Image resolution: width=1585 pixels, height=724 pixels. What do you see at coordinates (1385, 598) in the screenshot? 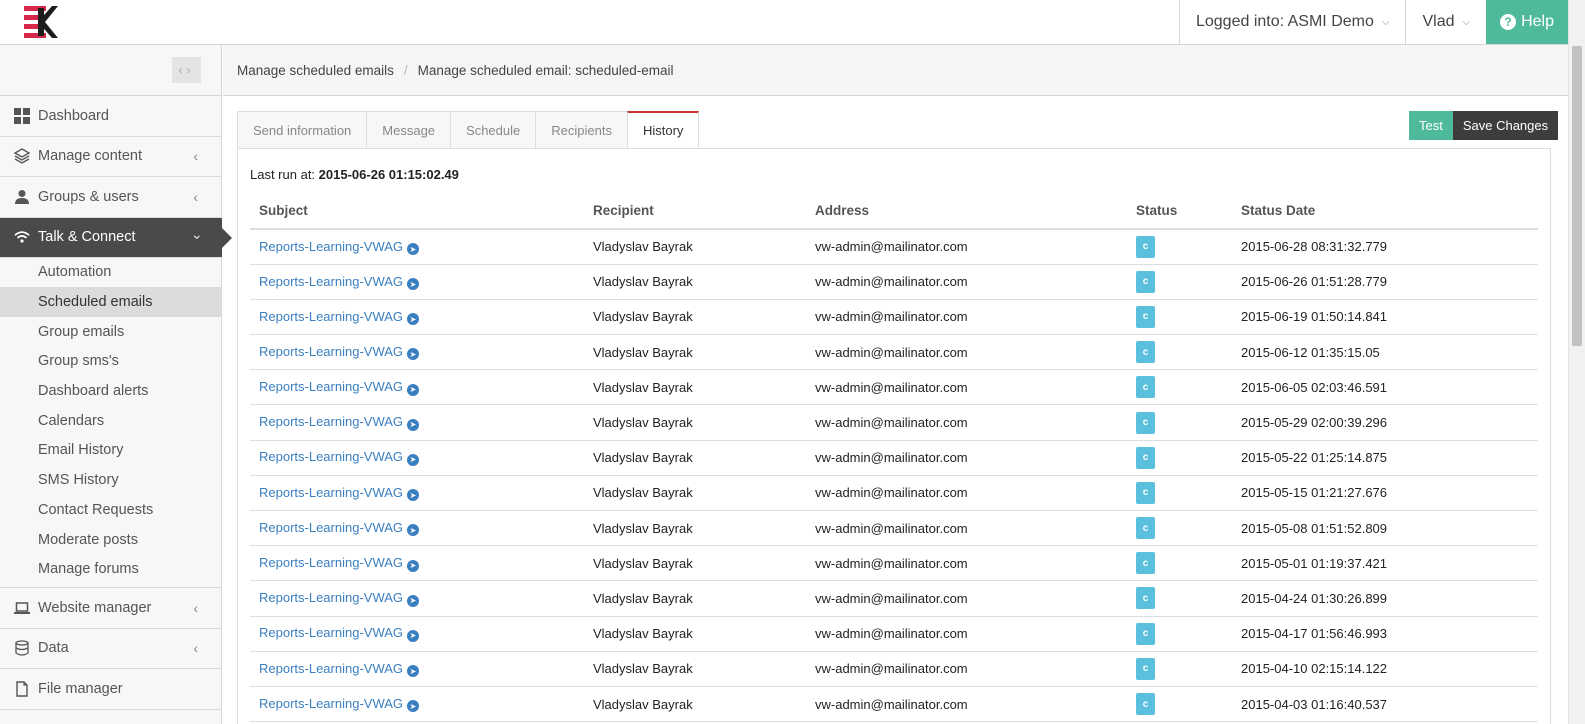
I see `cell-status-date: 2015-04-24 01:30:26.899` at bounding box center [1385, 598].